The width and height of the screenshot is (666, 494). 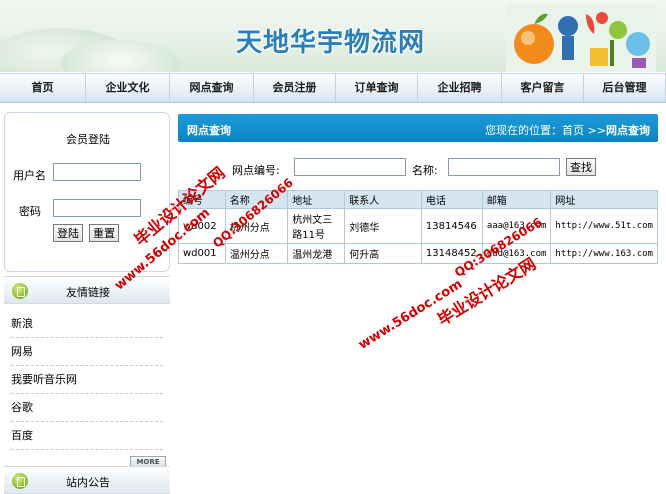 I want to click on friend-link-item: 谷歌, so click(x=87, y=408).